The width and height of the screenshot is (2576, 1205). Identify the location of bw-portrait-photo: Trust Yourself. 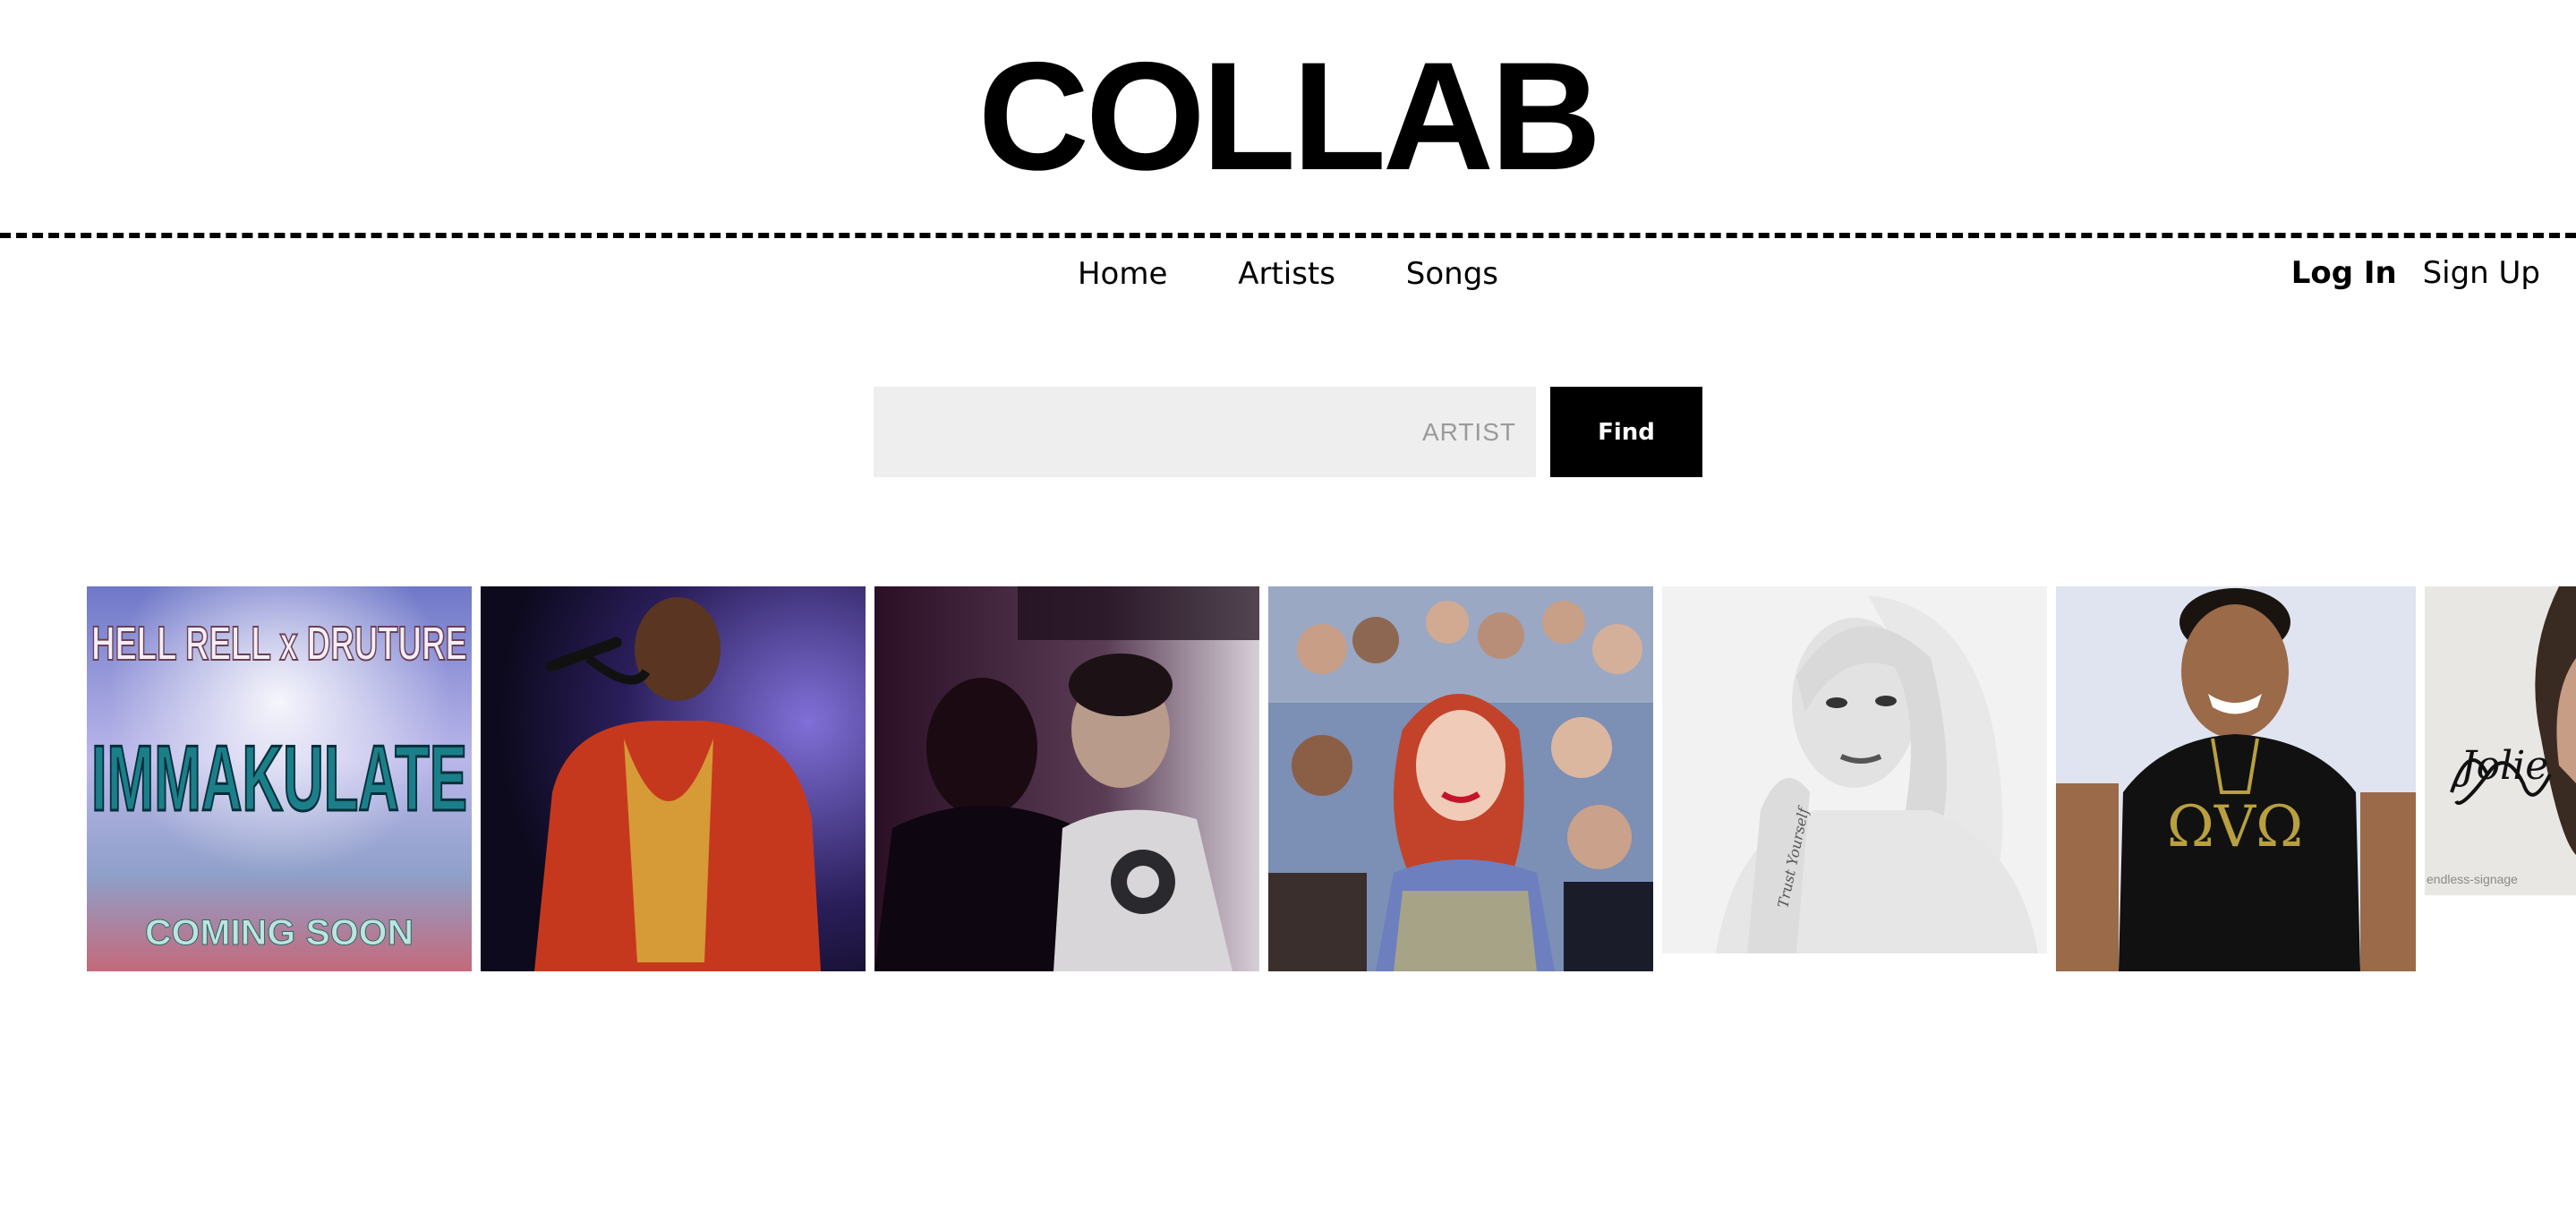
(1854, 769).